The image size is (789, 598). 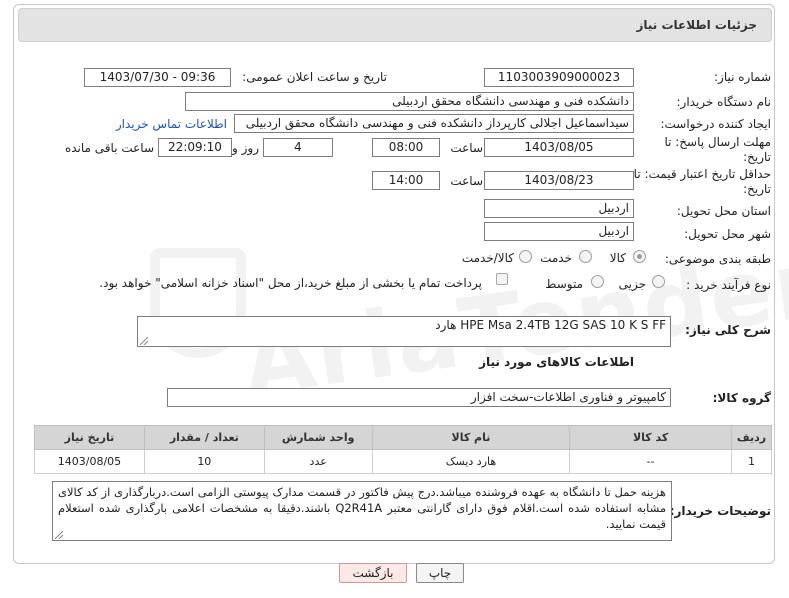 What do you see at coordinates (373, 573) in the screenshot?
I see `back-button: بازگشت` at bounding box center [373, 573].